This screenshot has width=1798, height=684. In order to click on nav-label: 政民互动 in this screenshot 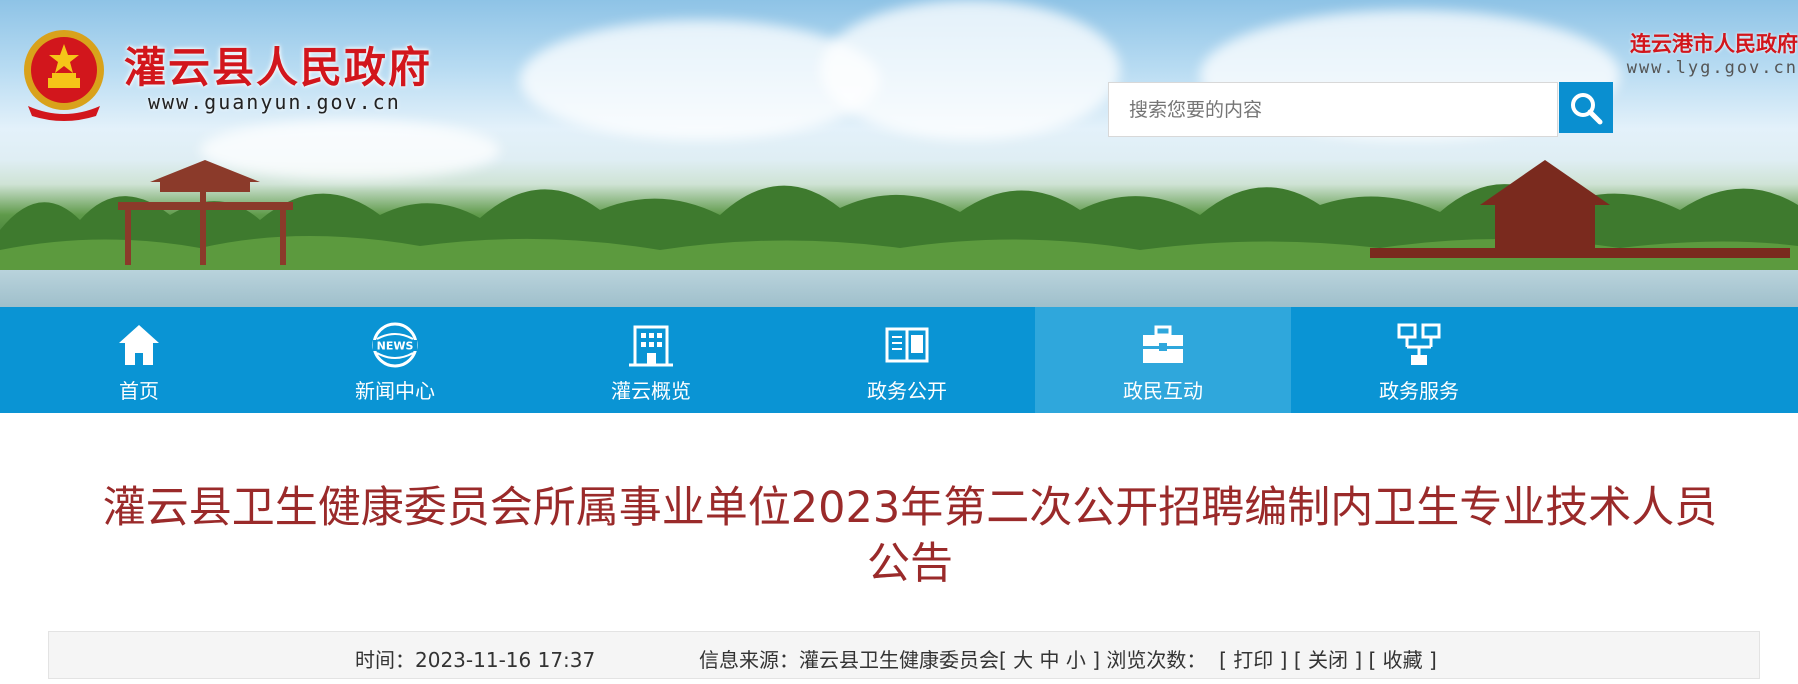, I will do `click(1163, 391)`.